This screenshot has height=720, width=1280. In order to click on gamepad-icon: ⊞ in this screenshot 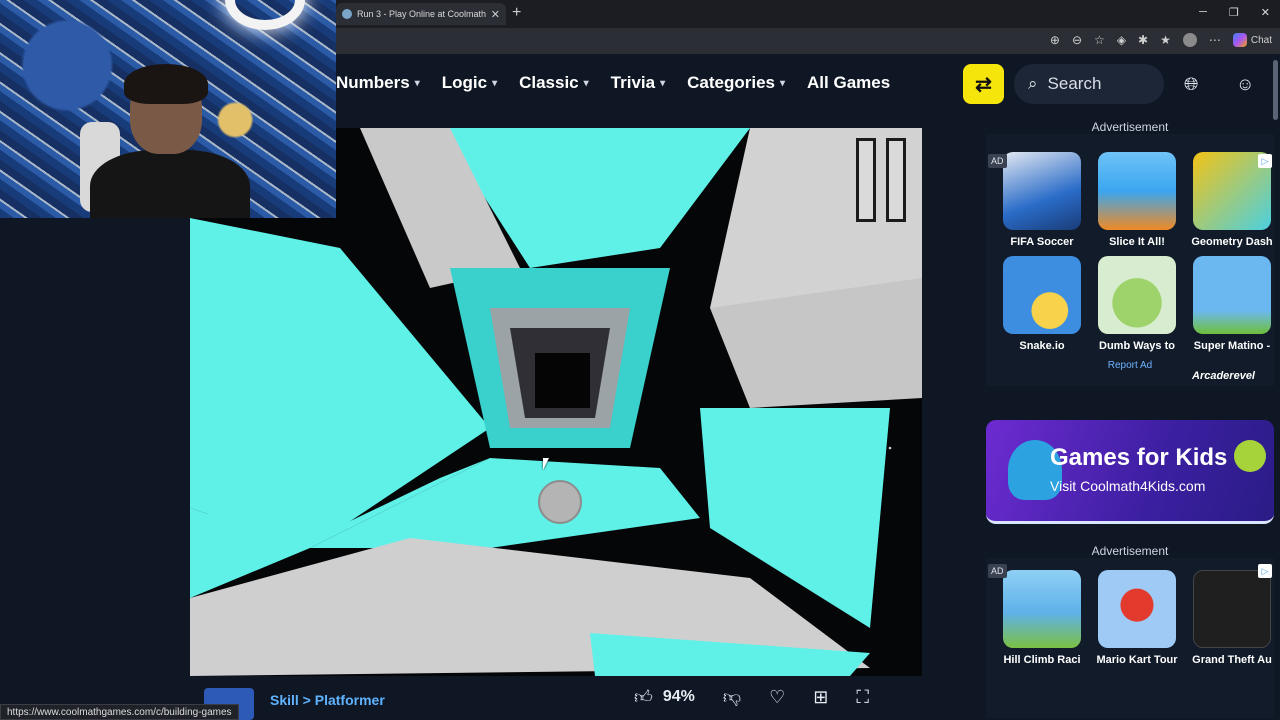, I will do `click(820, 697)`.